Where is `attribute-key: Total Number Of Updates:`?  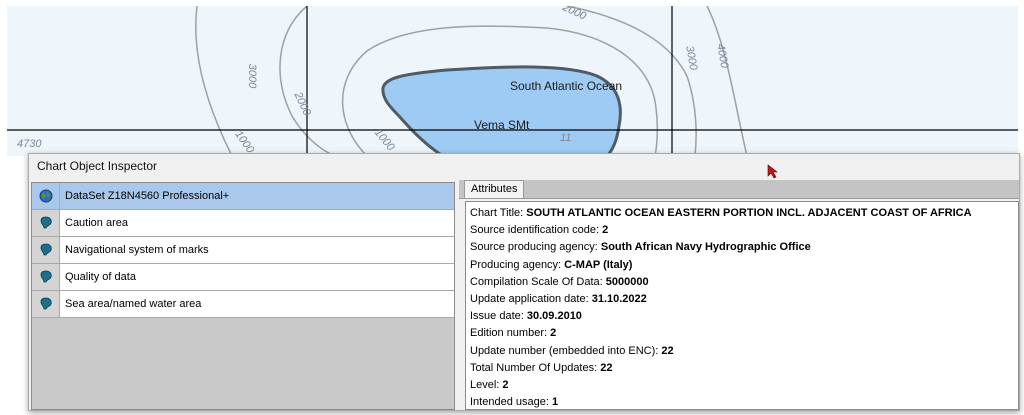
attribute-key: Total Number Of Updates: is located at coordinates (535, 367).